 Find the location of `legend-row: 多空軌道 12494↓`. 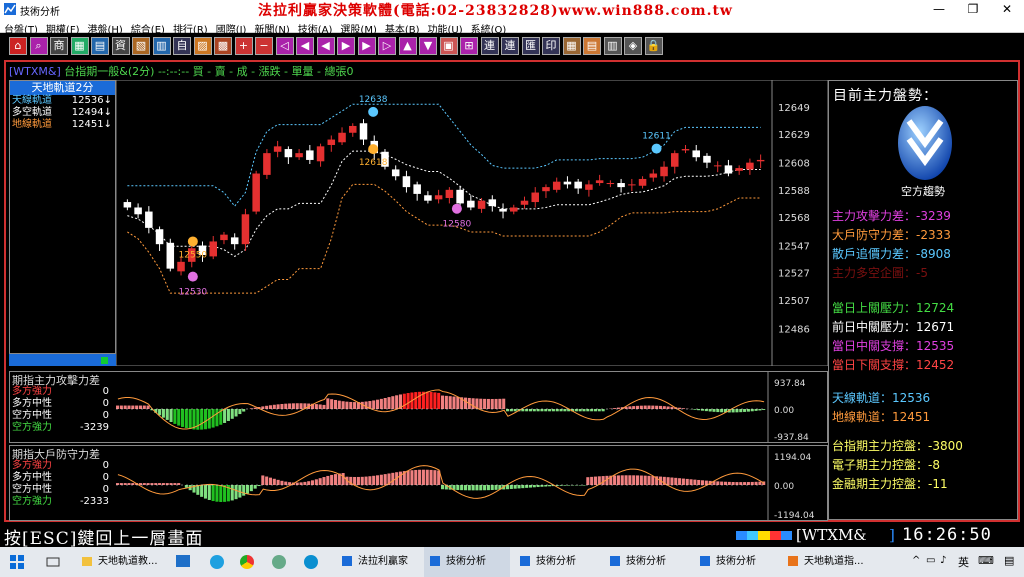

legend-row: 多空軌道 12494↓ is located at coordinates (62, 113).